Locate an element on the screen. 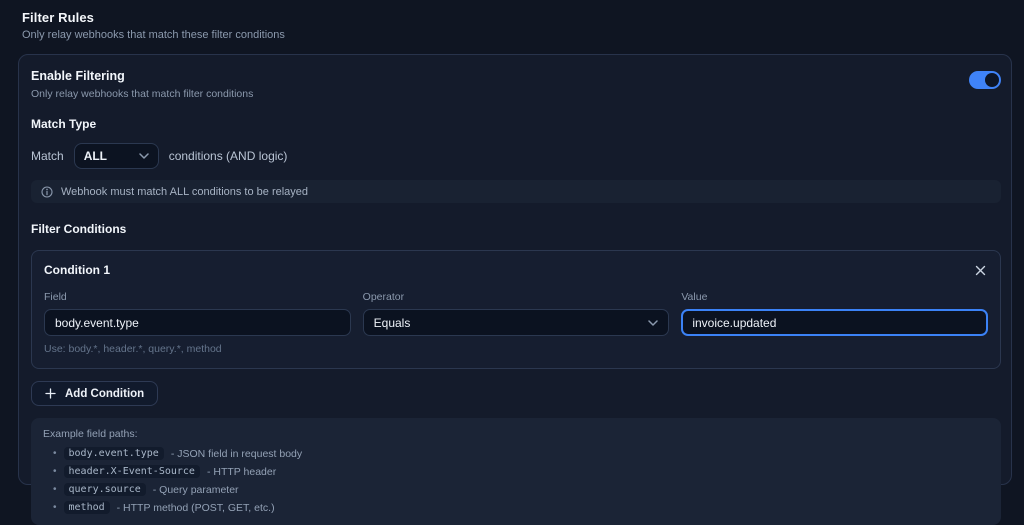 The width and height of the screenshot is (1024, 525). enable-filtering-toggle is located at coordinates (985, 80).